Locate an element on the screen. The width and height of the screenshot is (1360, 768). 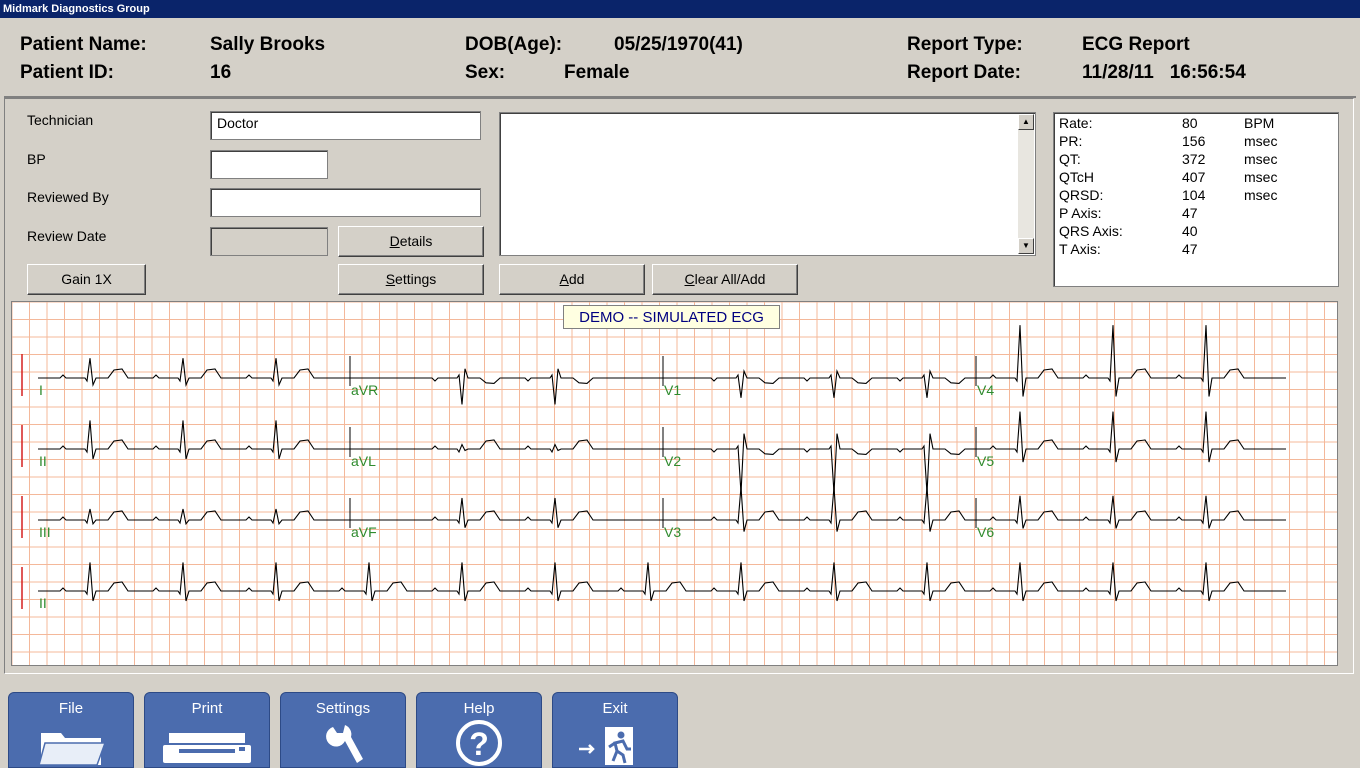
measurement-value: 40 is located at coordinates (1190, 231).